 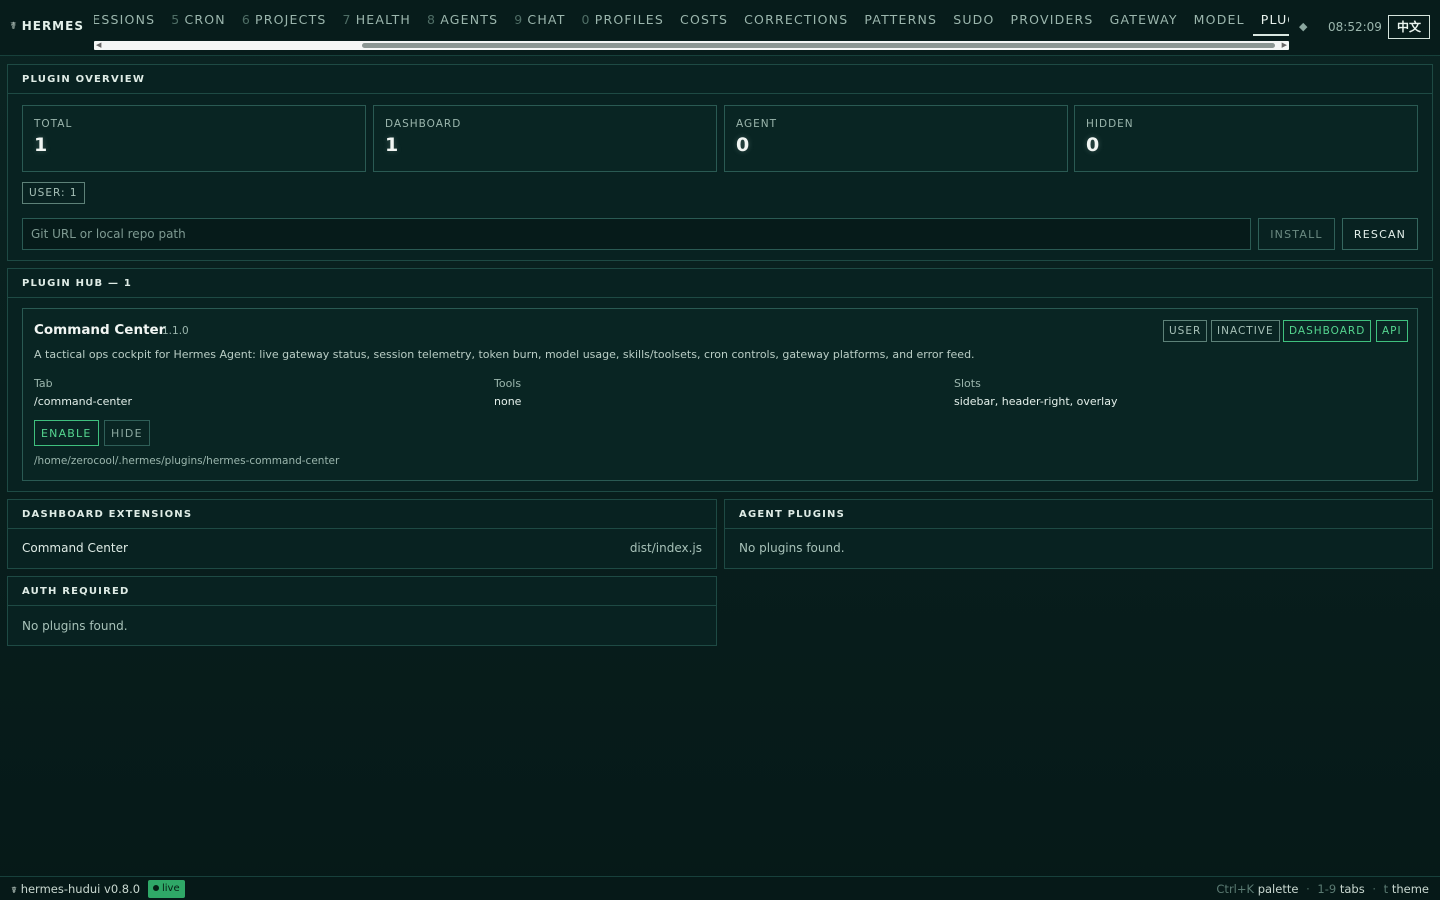 I want to click on app-version: ☤ hermes-hudui v0.8.0, so click(x=75, y=889).